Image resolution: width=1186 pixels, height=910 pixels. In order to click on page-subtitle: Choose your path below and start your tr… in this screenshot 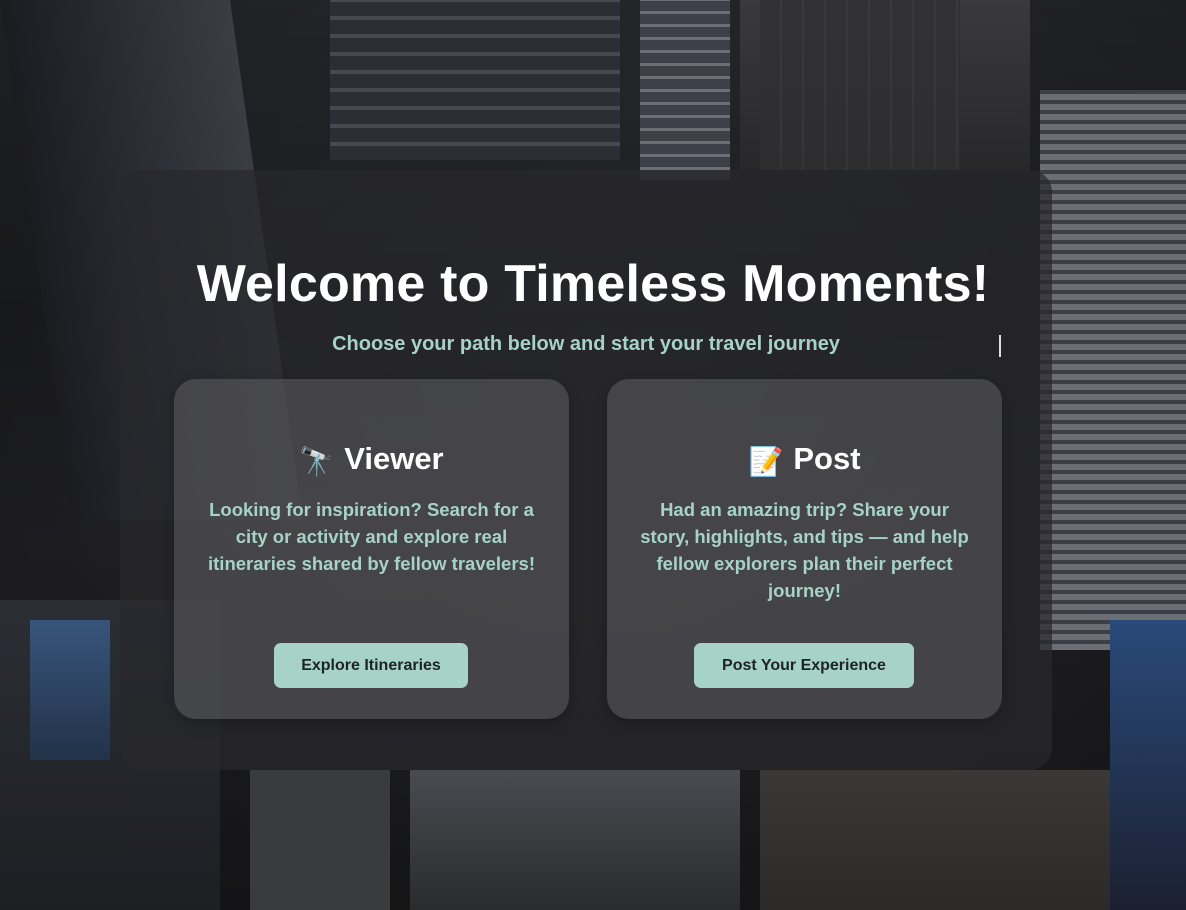, I will do `click(586, 344)`.